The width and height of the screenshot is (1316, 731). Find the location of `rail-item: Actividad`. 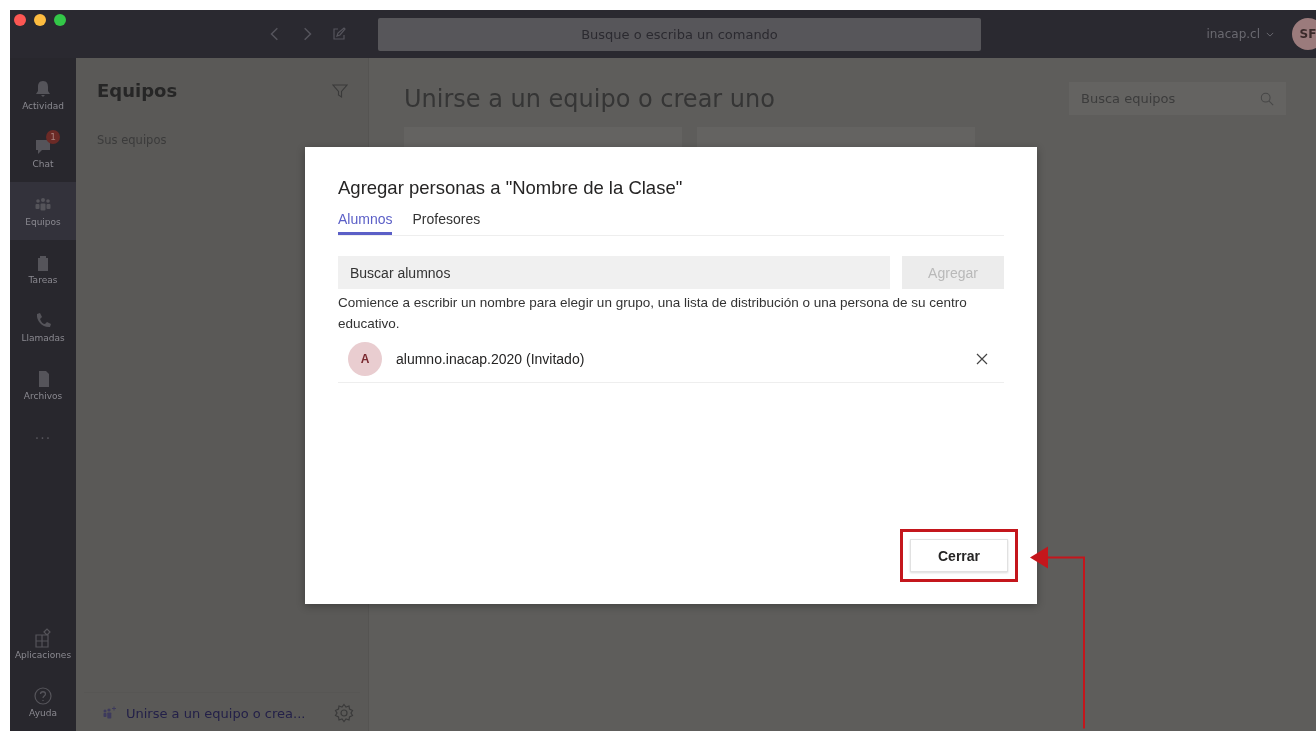

rail-item: Actividad is located at coordinates (43, 95).